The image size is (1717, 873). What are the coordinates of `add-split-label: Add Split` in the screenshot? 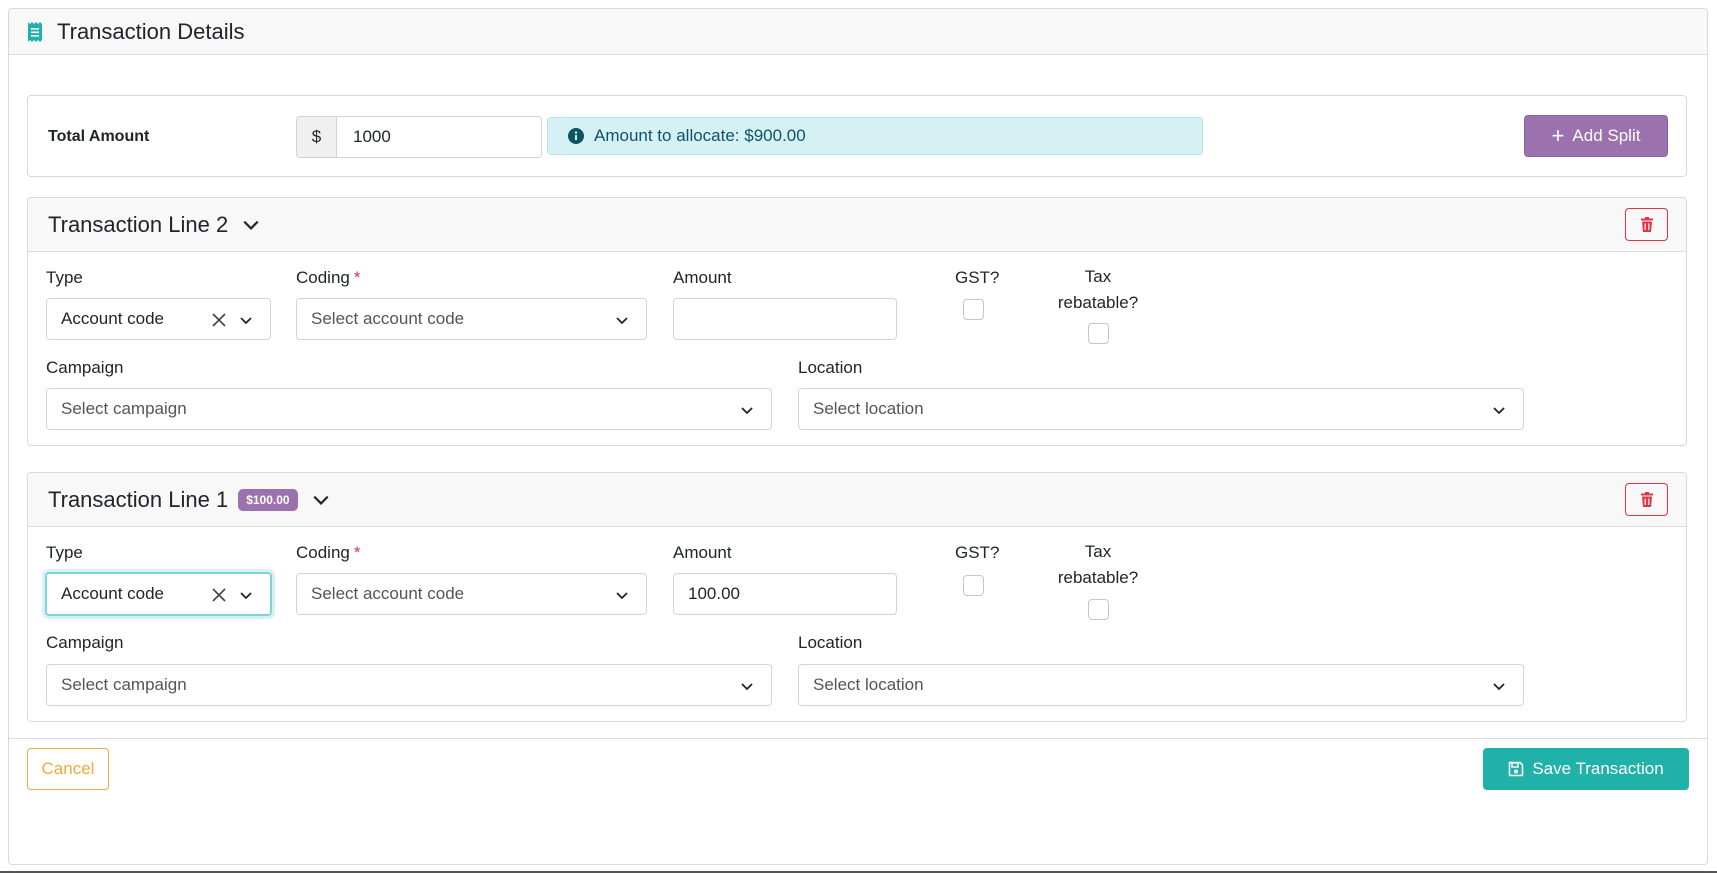 It's located at (1606, 135).